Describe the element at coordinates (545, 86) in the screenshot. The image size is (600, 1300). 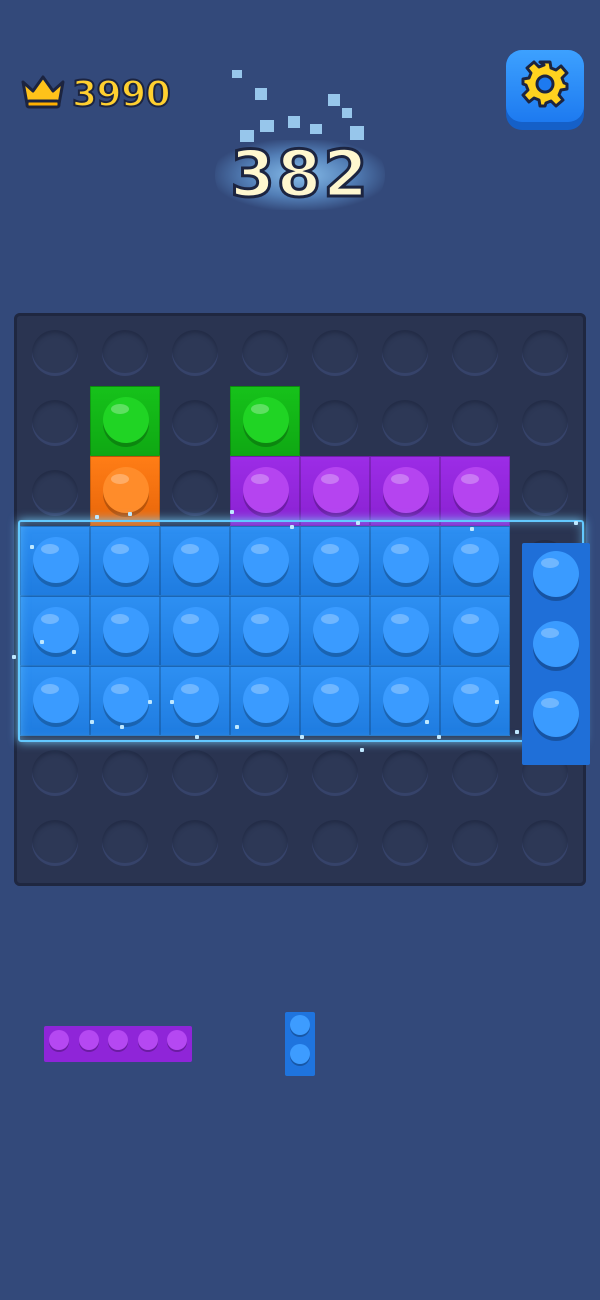
I see `gear-icon` at that location.